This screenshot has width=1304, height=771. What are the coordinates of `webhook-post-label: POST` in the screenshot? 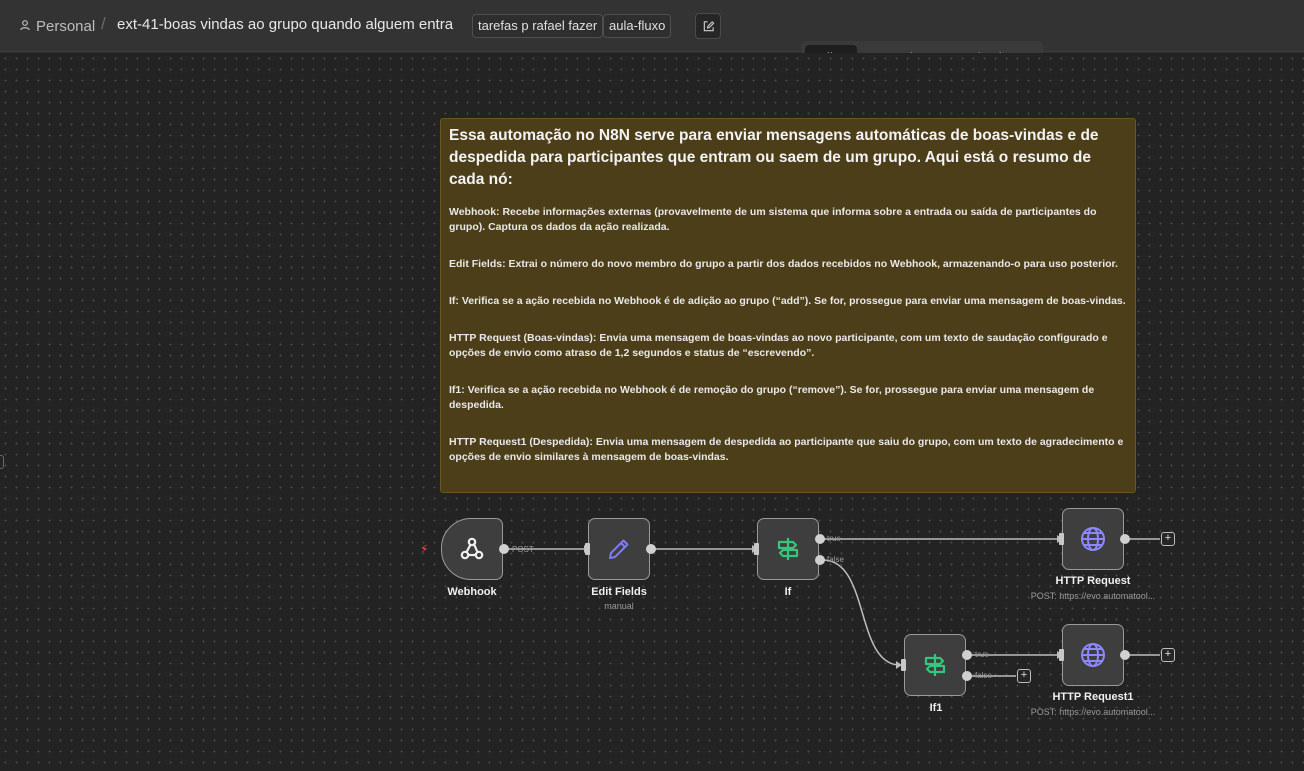 It's located at (523, 549).